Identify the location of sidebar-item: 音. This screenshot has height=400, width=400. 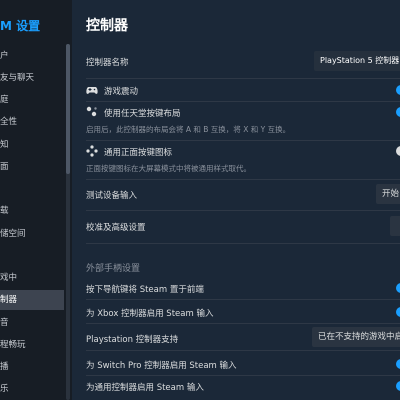
(32, 323).